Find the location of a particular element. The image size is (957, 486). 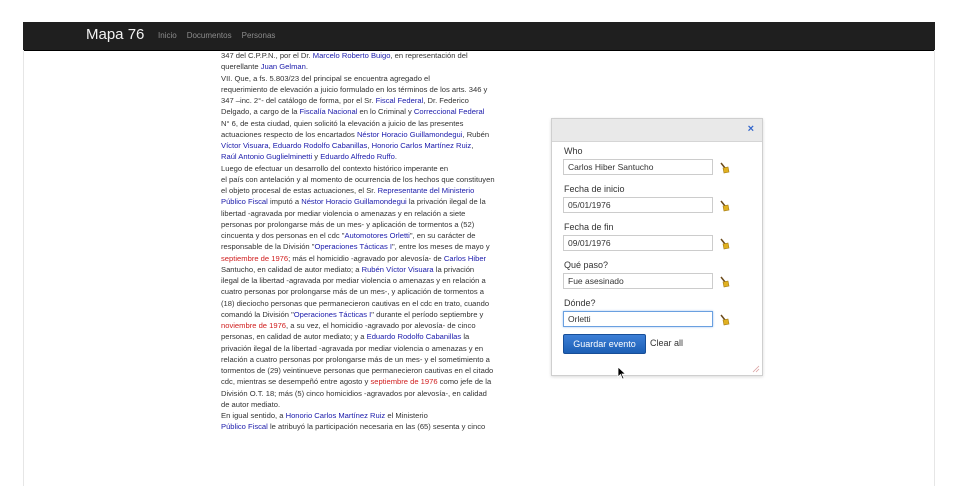

text-span: En igual sentido, a is located at coordinates (253, 415).